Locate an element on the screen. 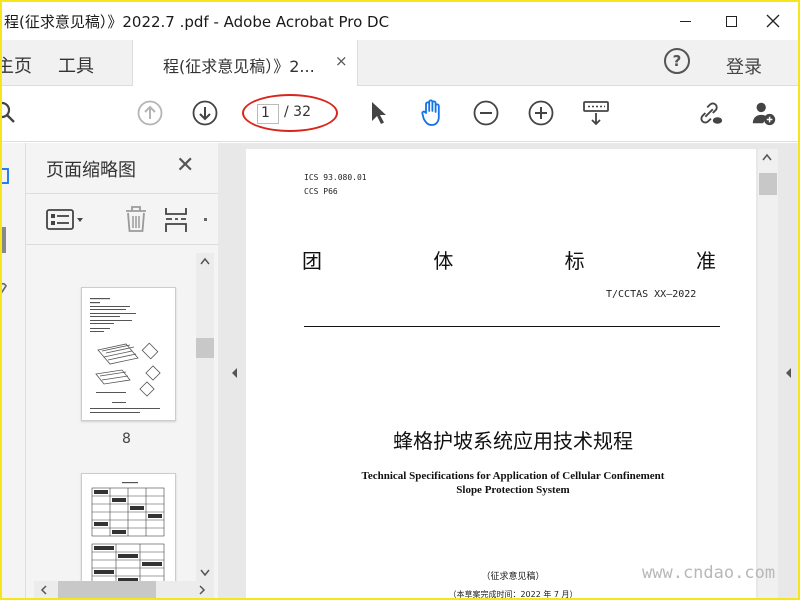 The width and height of the screenshot is (800, 600). scroll-down-arrow-icon is located at coordinates (205, 573).